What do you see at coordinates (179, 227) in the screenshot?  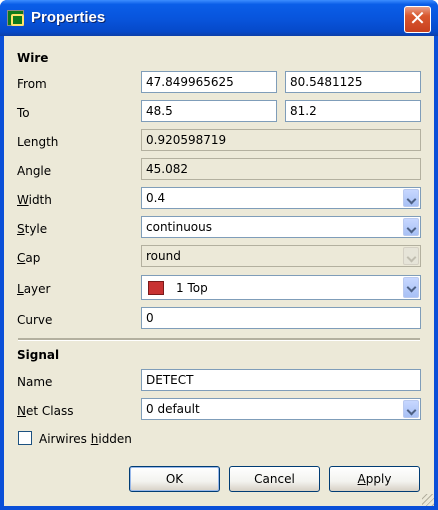 I see `style-value: continuous` at bounding box center [179, 227].